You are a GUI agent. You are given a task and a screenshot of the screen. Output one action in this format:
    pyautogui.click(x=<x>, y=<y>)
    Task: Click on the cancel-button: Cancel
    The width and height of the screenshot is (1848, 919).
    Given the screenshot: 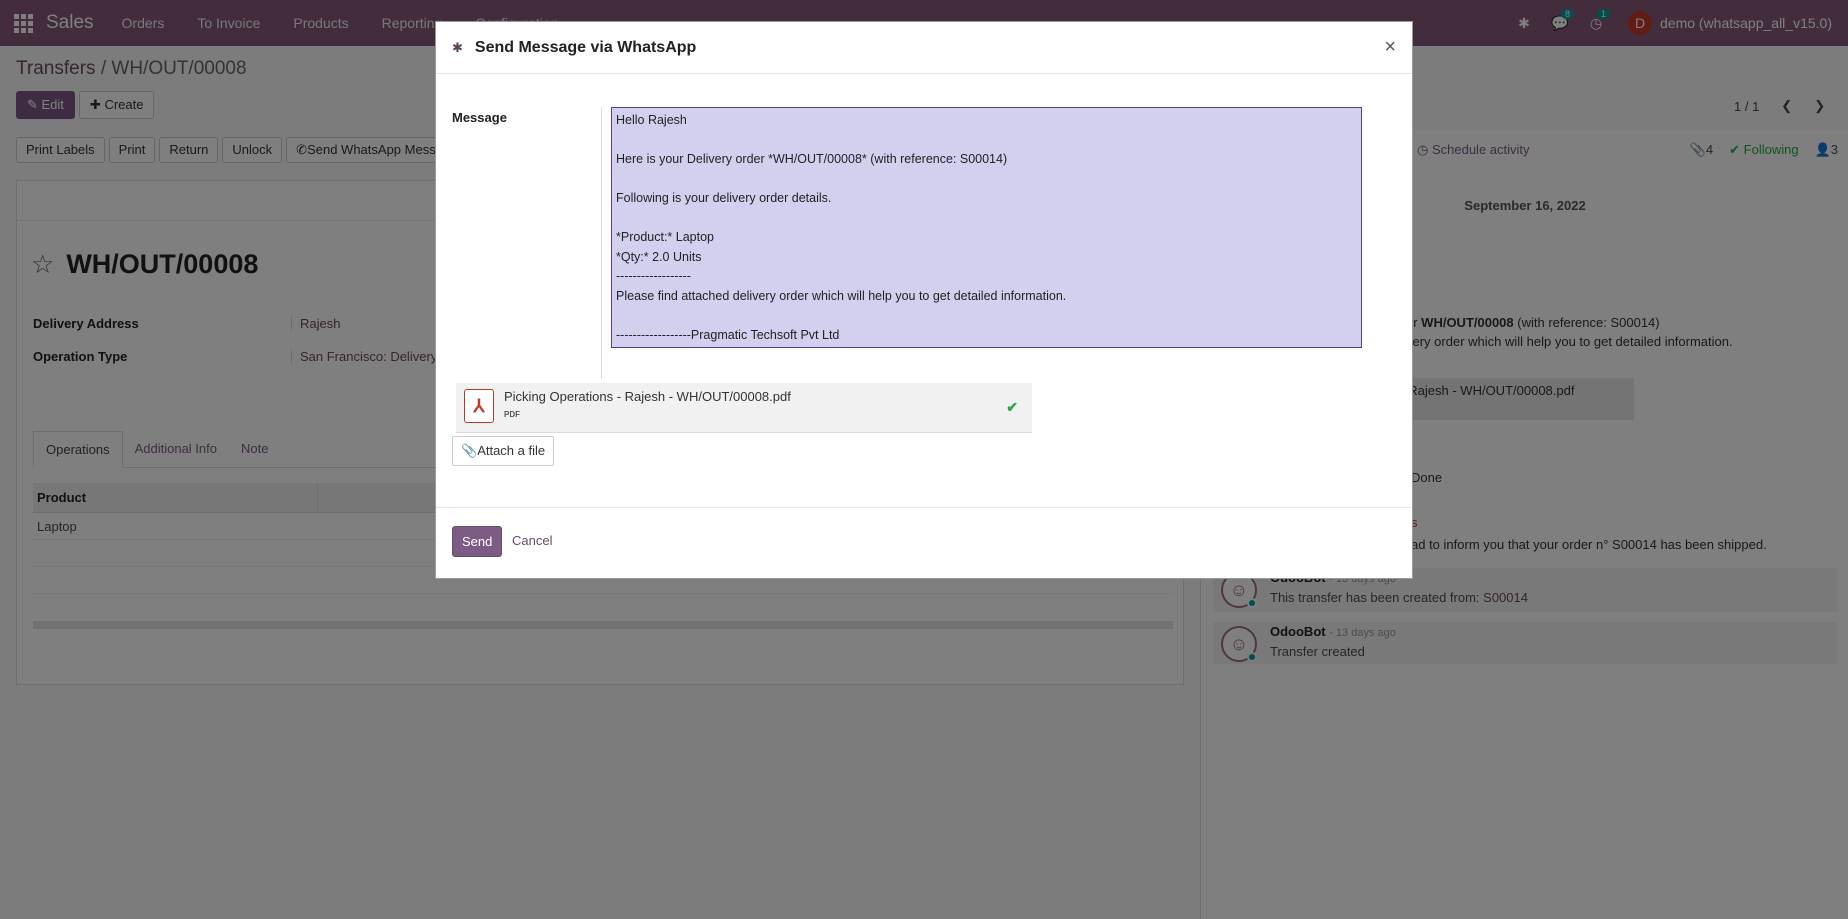 What is the action you would take?
    pyautogui.click(x=532, y=540)
    